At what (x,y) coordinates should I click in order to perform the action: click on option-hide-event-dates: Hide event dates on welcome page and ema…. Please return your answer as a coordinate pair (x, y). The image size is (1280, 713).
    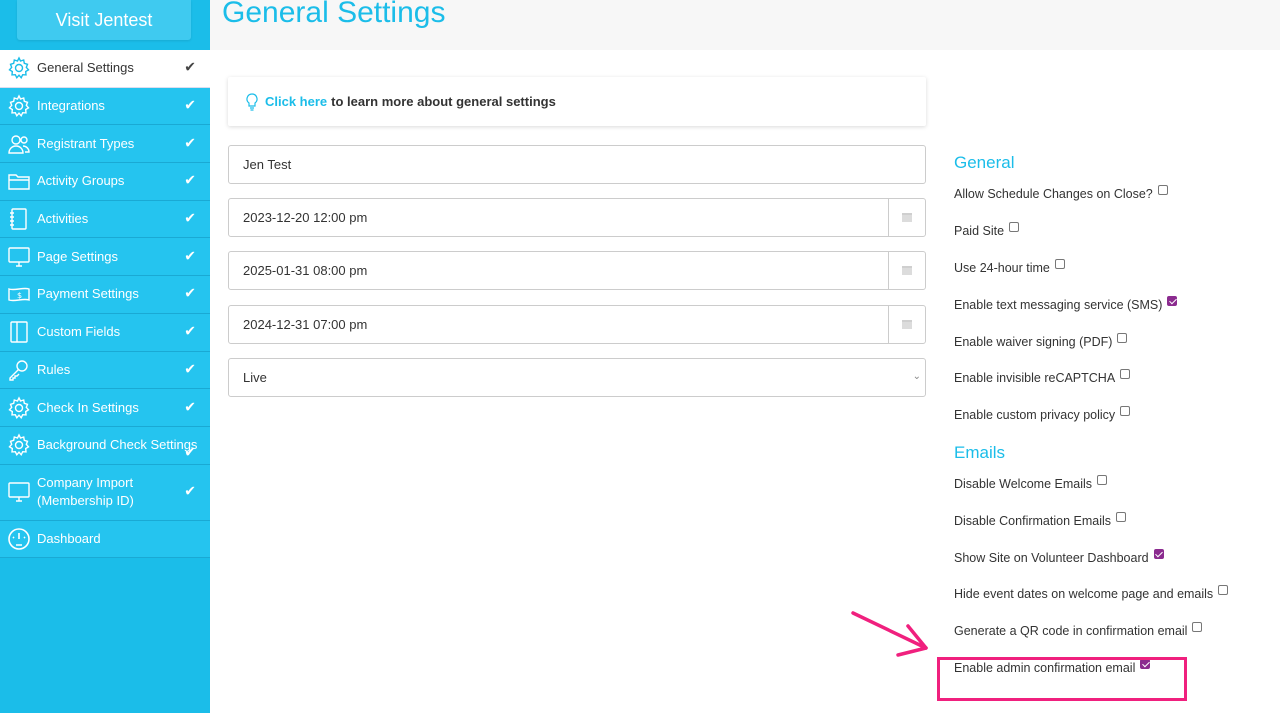
    Looking at the image, I should click on (1114, 594).